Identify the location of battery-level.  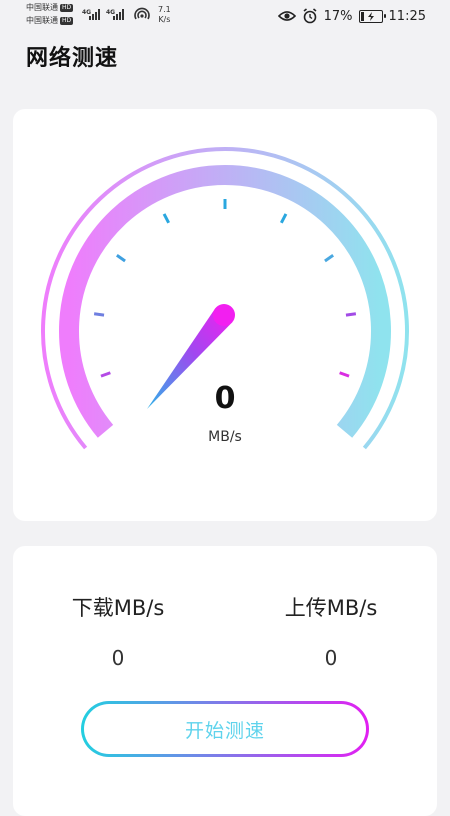
(362, 16).